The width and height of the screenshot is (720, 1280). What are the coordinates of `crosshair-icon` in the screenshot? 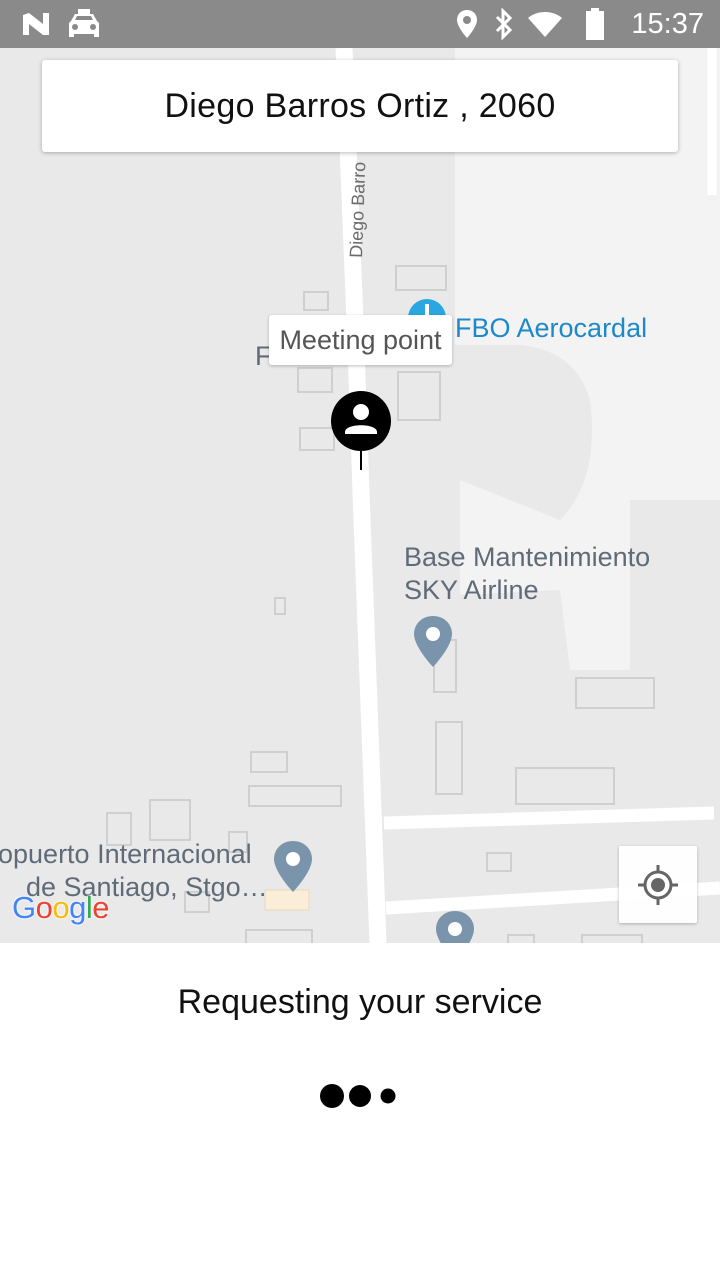 It's located at (658, 884).